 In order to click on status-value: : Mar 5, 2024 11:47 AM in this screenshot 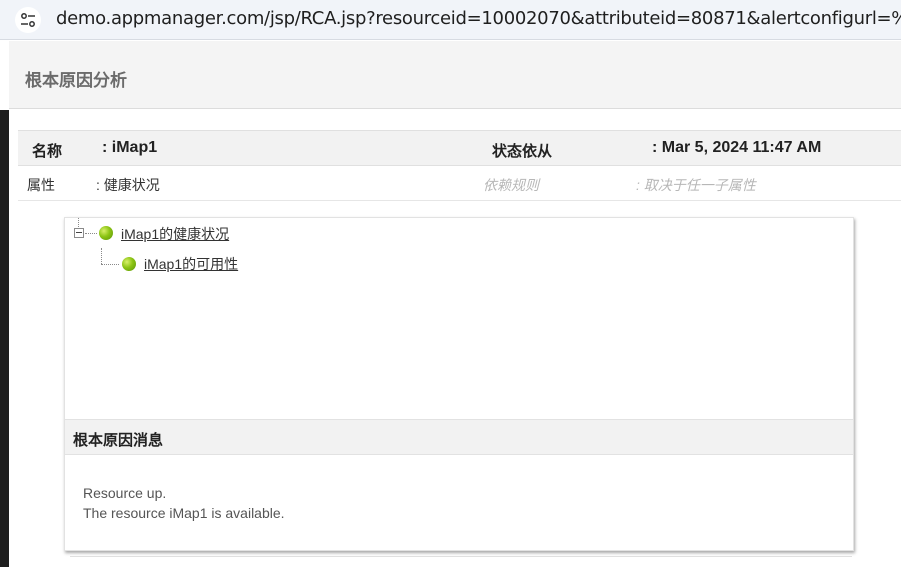, I will do `click(737, 147)`.